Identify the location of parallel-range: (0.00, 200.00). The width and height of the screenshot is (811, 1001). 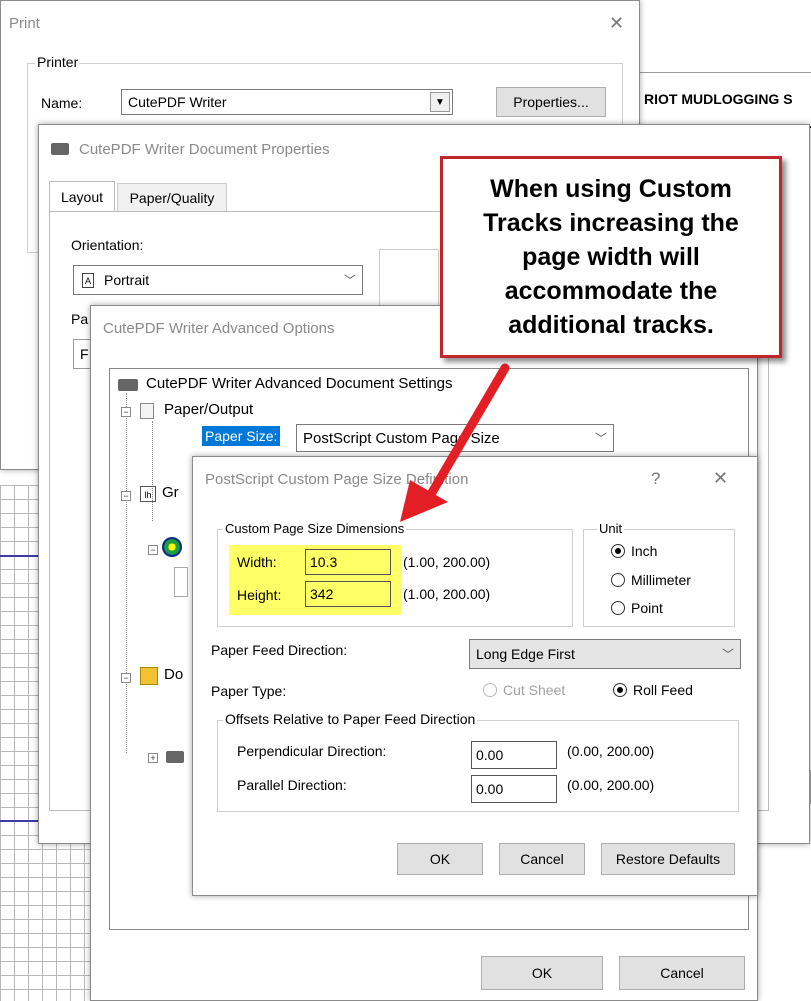
(611, 785).